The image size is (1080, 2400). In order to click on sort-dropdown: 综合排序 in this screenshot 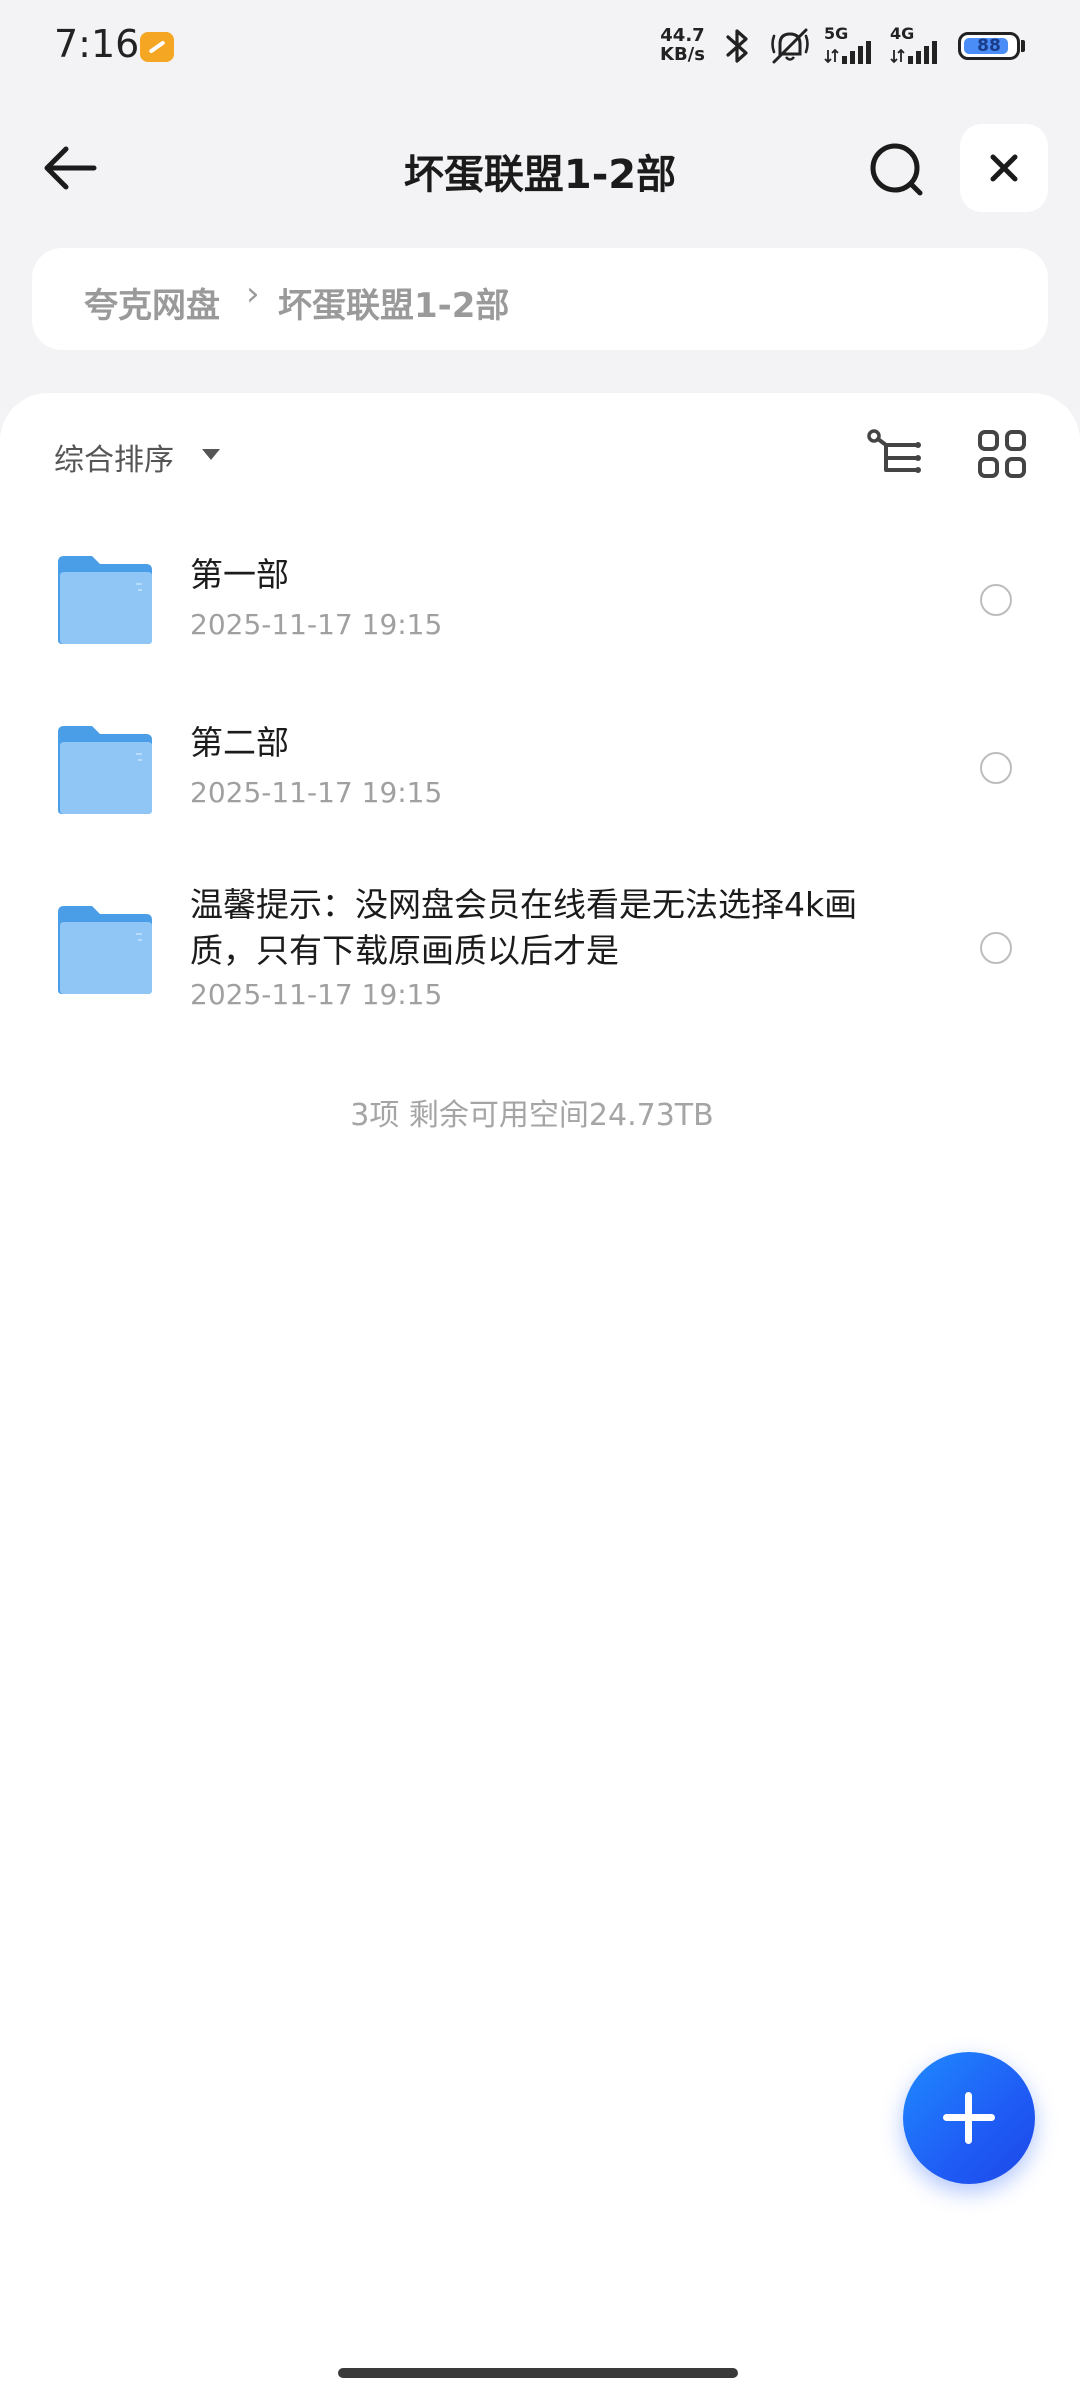, I will do `click(114, 457)`.